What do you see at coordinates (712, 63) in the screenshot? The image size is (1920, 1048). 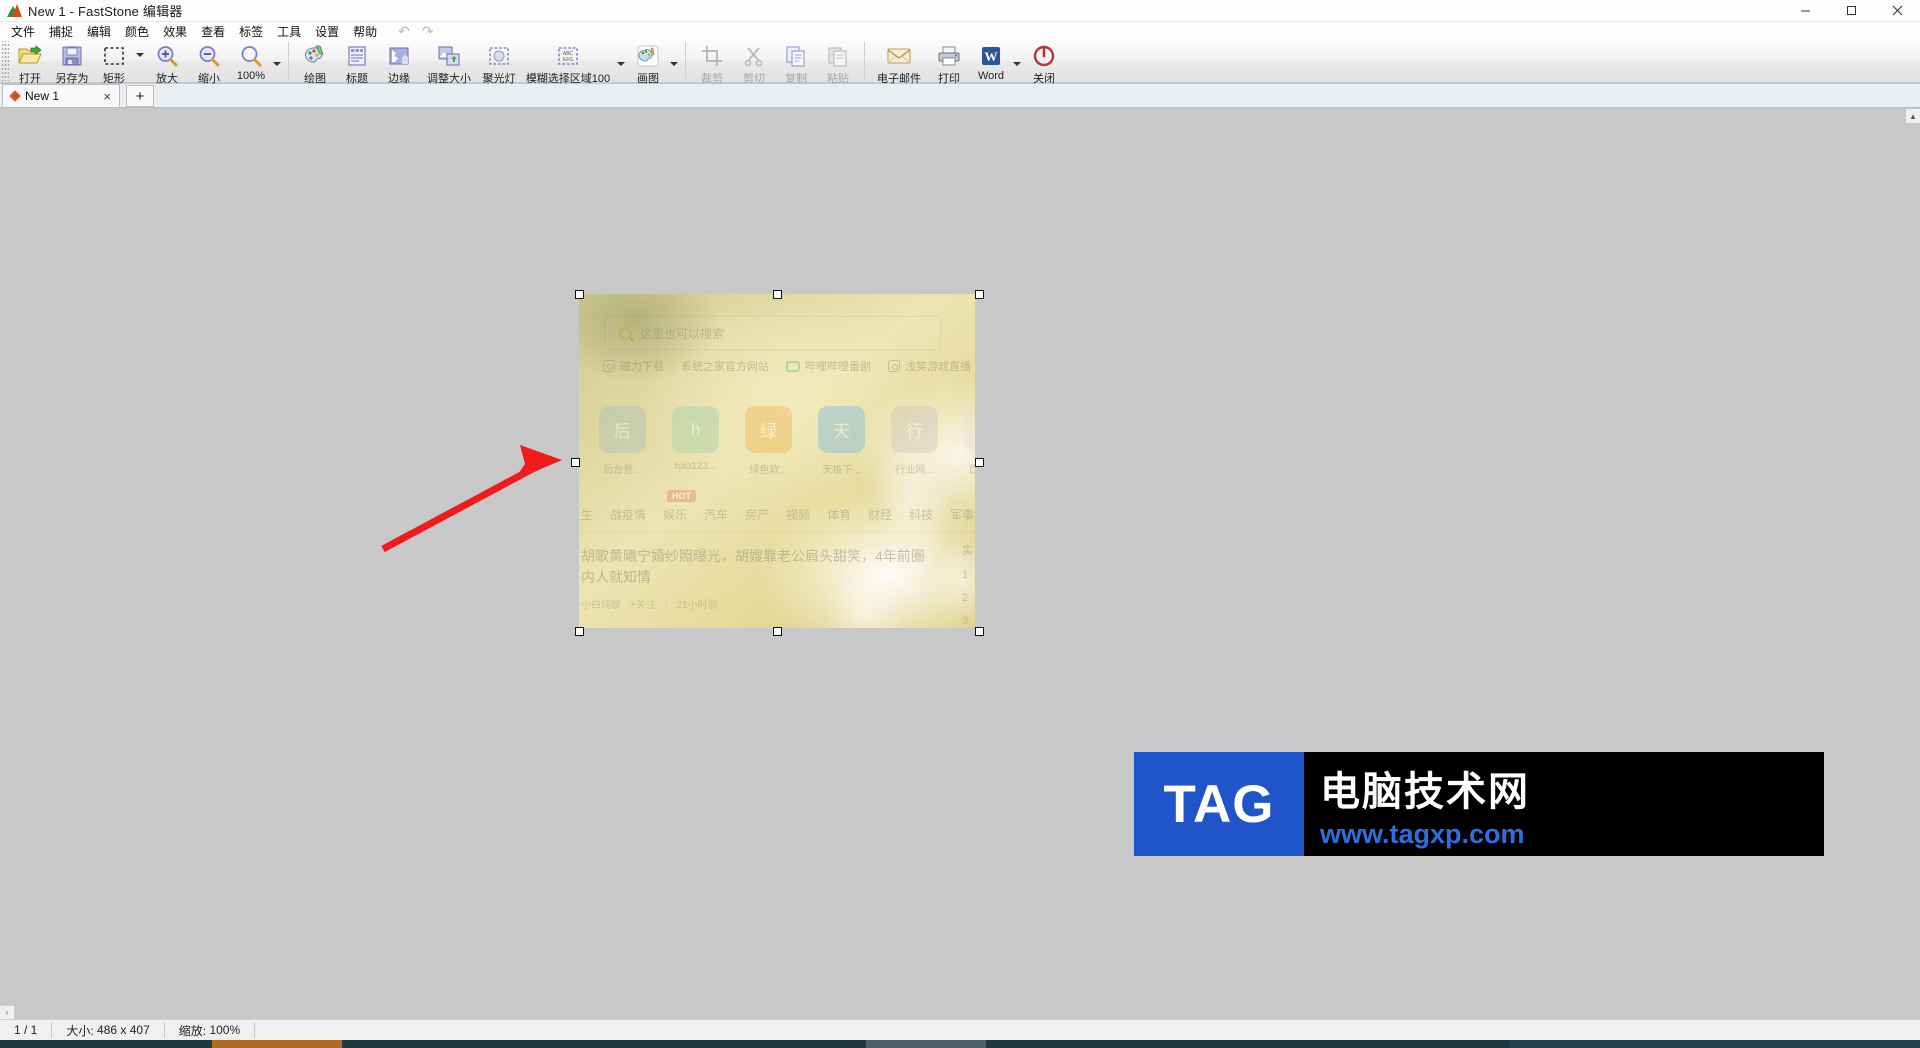 I see `toolbar-crop: 裁剪` at bounding box center [712, 63].